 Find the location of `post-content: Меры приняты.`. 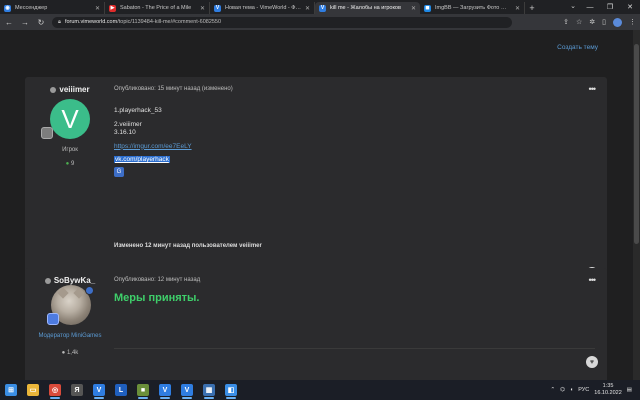

post-content: Меры приняты. is located at coordinates (157, 298).